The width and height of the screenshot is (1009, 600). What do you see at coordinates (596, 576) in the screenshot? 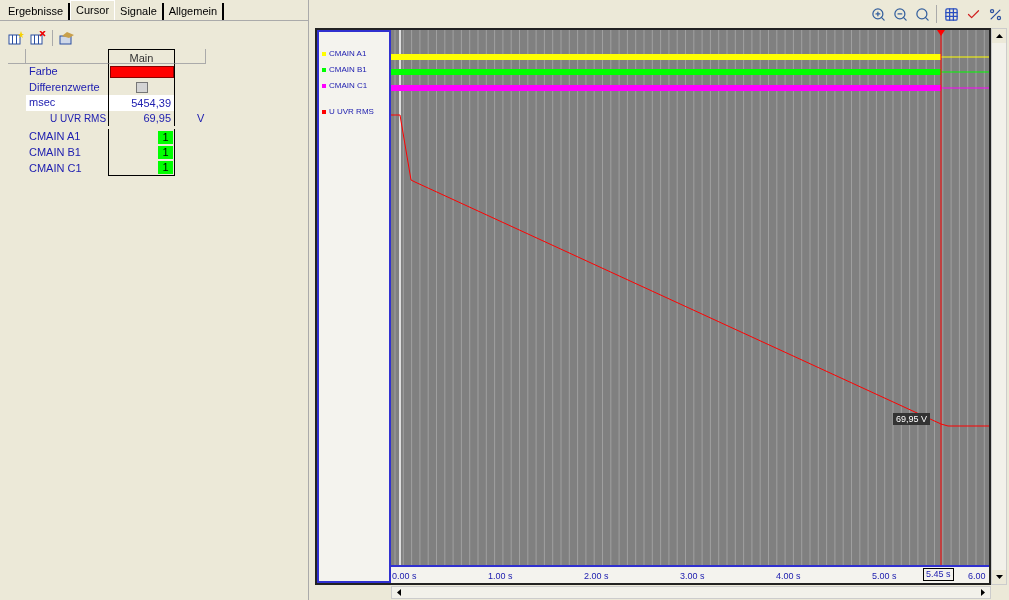
I see `axis-label: 2.00 s` at bounding box center [596, 576].